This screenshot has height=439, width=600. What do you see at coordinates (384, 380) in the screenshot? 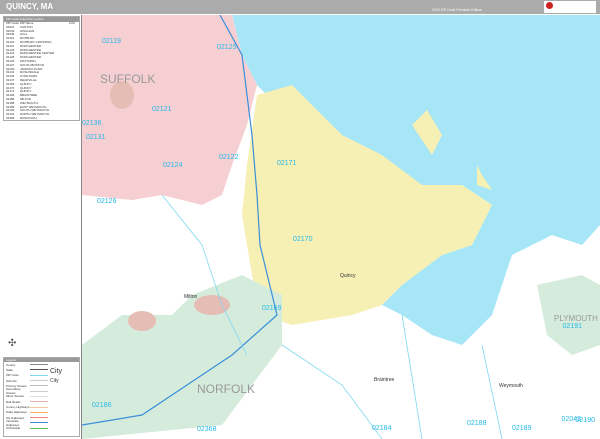
I see `city-label-braintree: Braintree` at bounding box center [384, 380].